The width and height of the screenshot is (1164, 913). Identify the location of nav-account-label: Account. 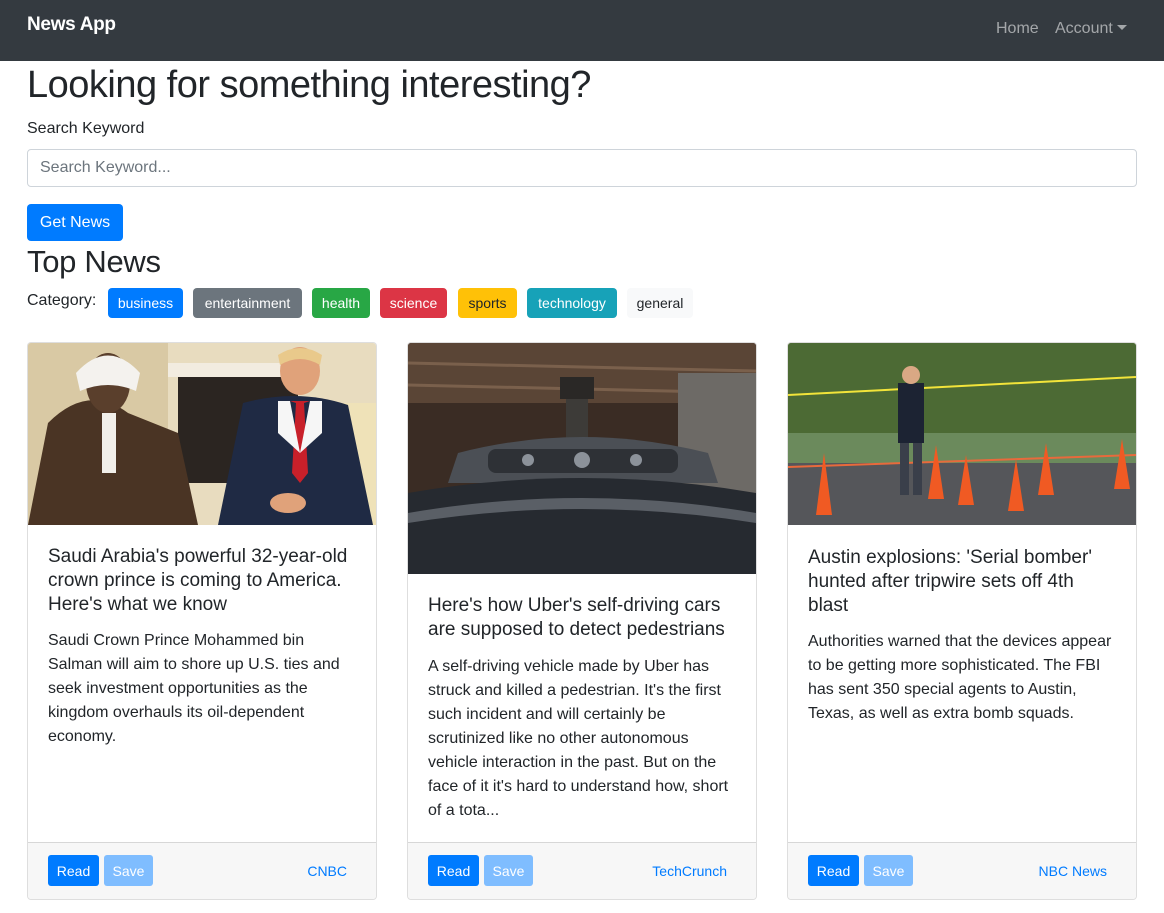
(1084, 28).